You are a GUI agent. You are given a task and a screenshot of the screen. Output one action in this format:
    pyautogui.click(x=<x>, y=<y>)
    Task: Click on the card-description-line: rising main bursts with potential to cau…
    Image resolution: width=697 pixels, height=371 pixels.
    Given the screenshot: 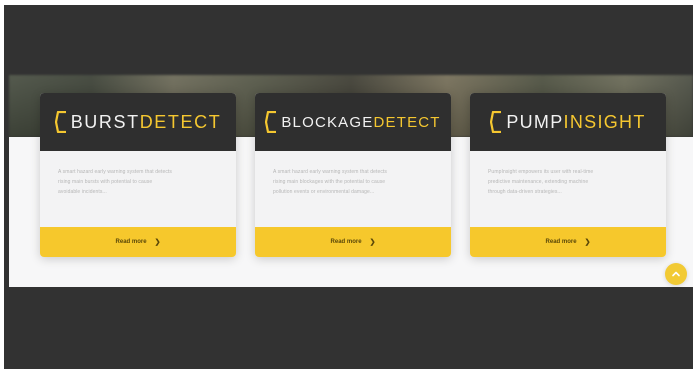 What is the action you would take?
    pyautogui.click(x=105, y=182)
    